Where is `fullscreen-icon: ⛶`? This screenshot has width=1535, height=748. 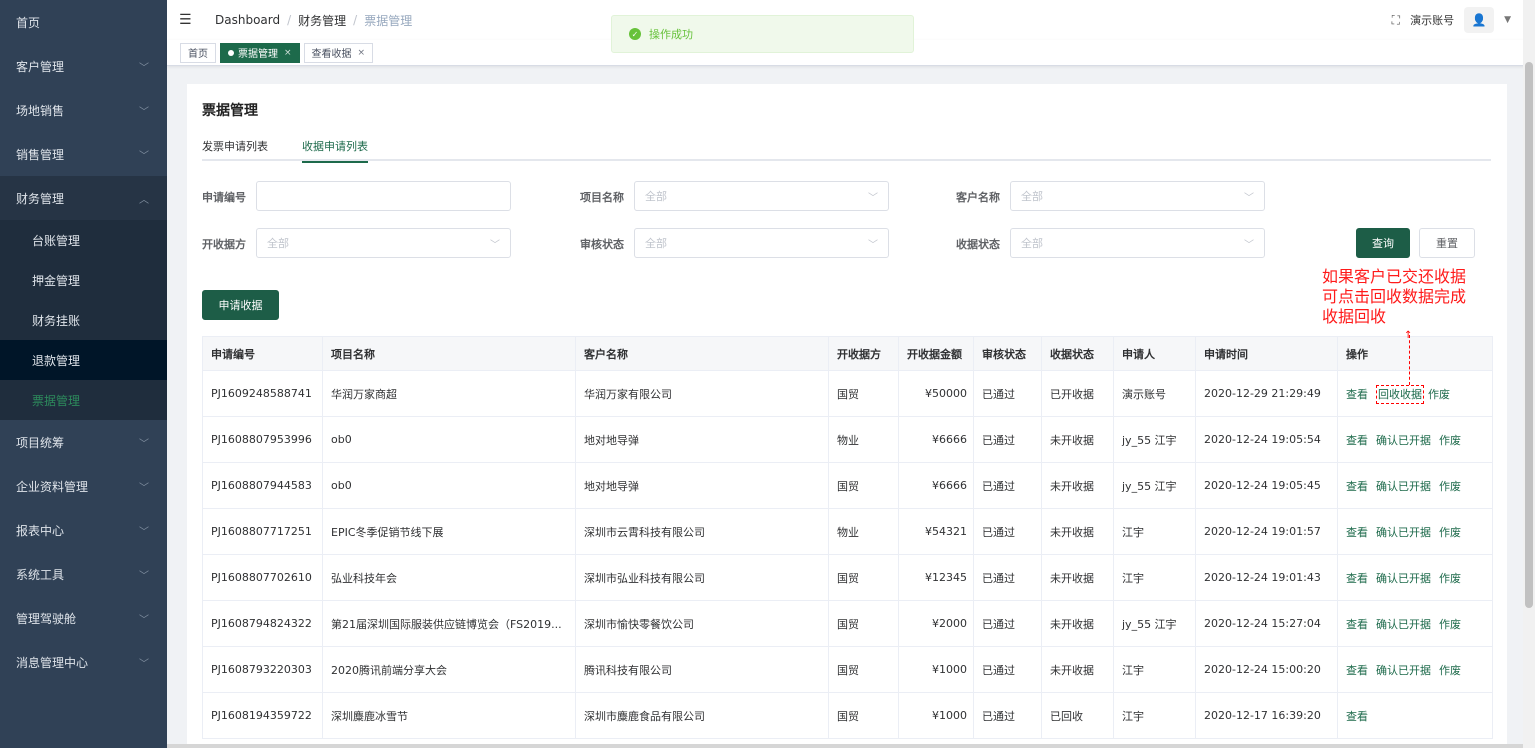 fullscreen-icon: ⛶ is located at coordinates (1396, 20).